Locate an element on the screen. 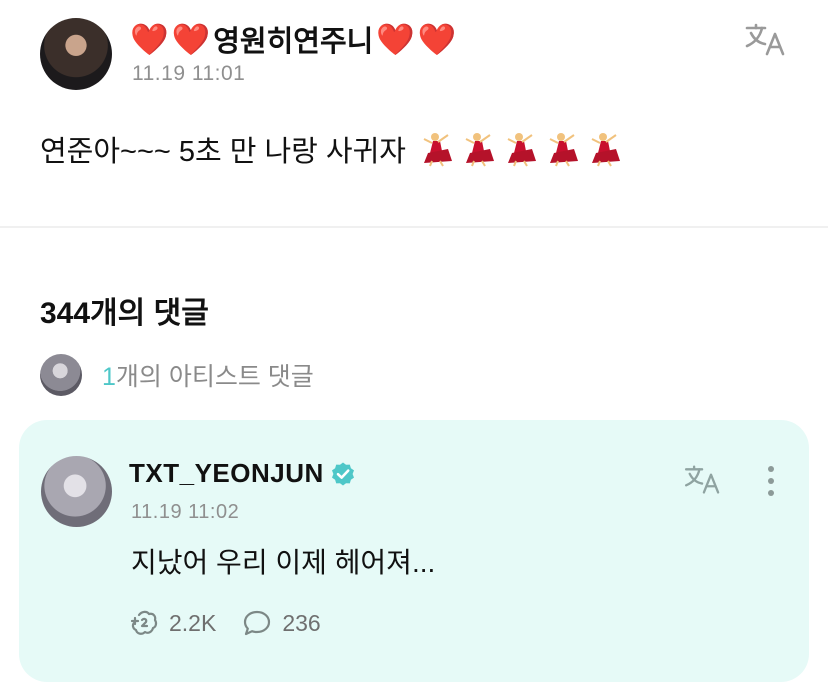 This screenshot has height=682, width=828. comment-timestamp: 11.19 11:02 is located at coordinates (185, 512).